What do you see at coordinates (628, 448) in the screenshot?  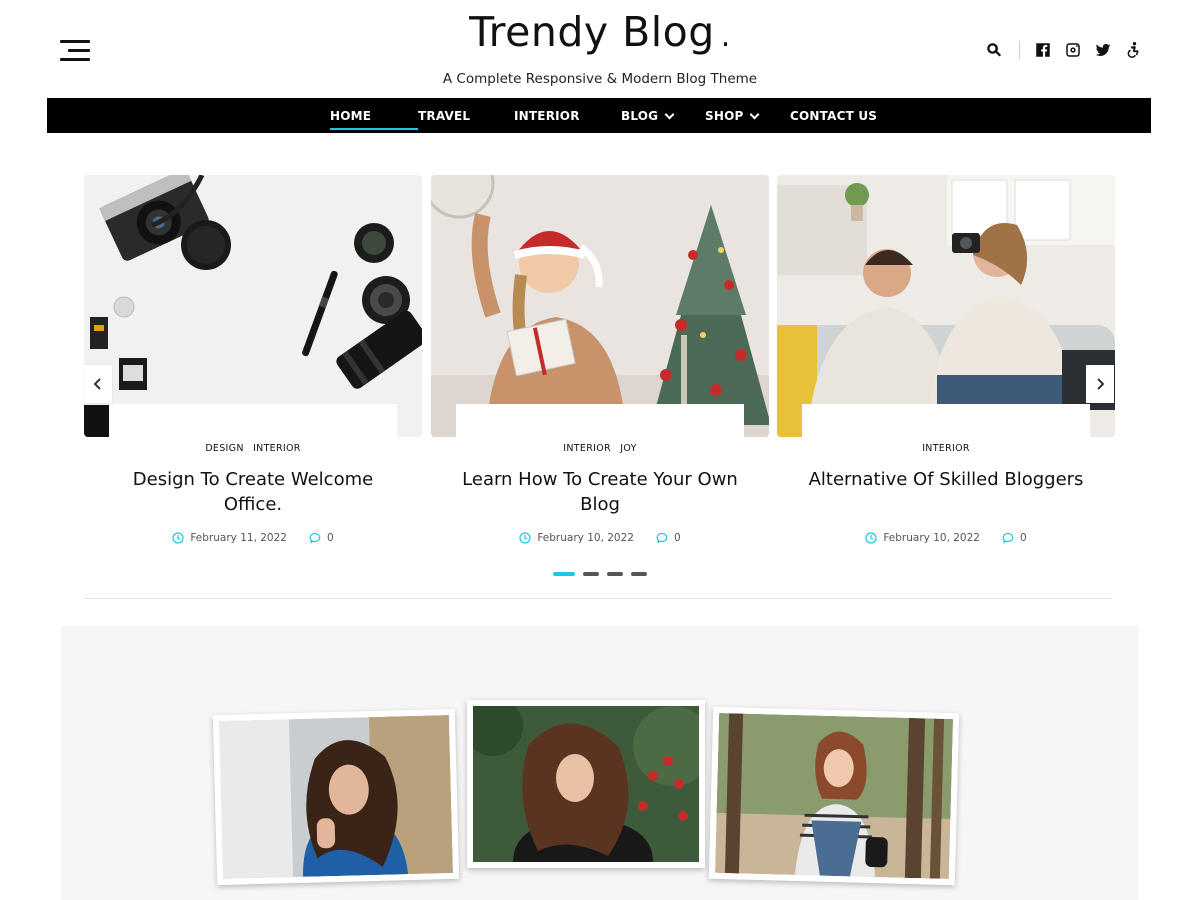 I see `category-link: JOY` at bounding box center [628, 448].